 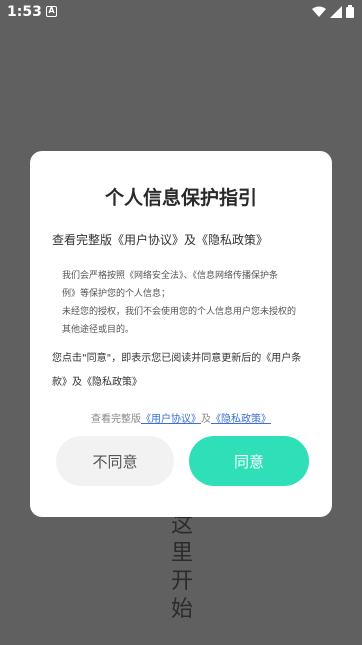 What do you see at coordinates (181, 581) in the screenshot?
I see `bg-char: 开` at bounding box center [181, 581].